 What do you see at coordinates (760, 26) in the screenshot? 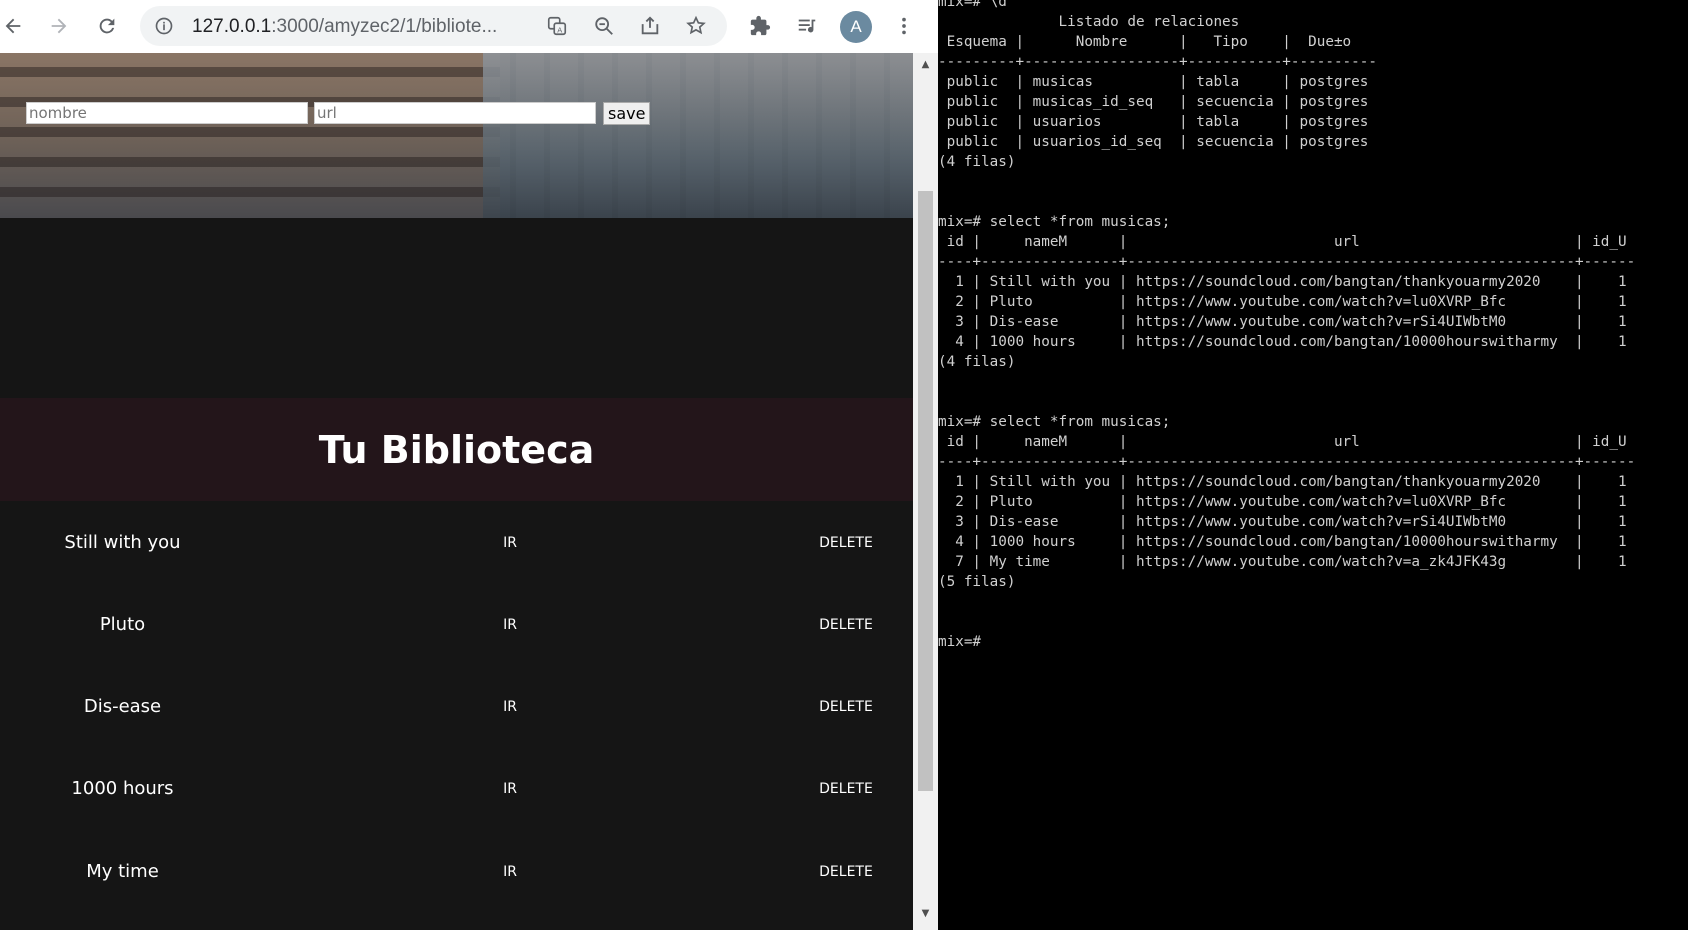
I see `extensions-icon` at bounding box center [760, 26].